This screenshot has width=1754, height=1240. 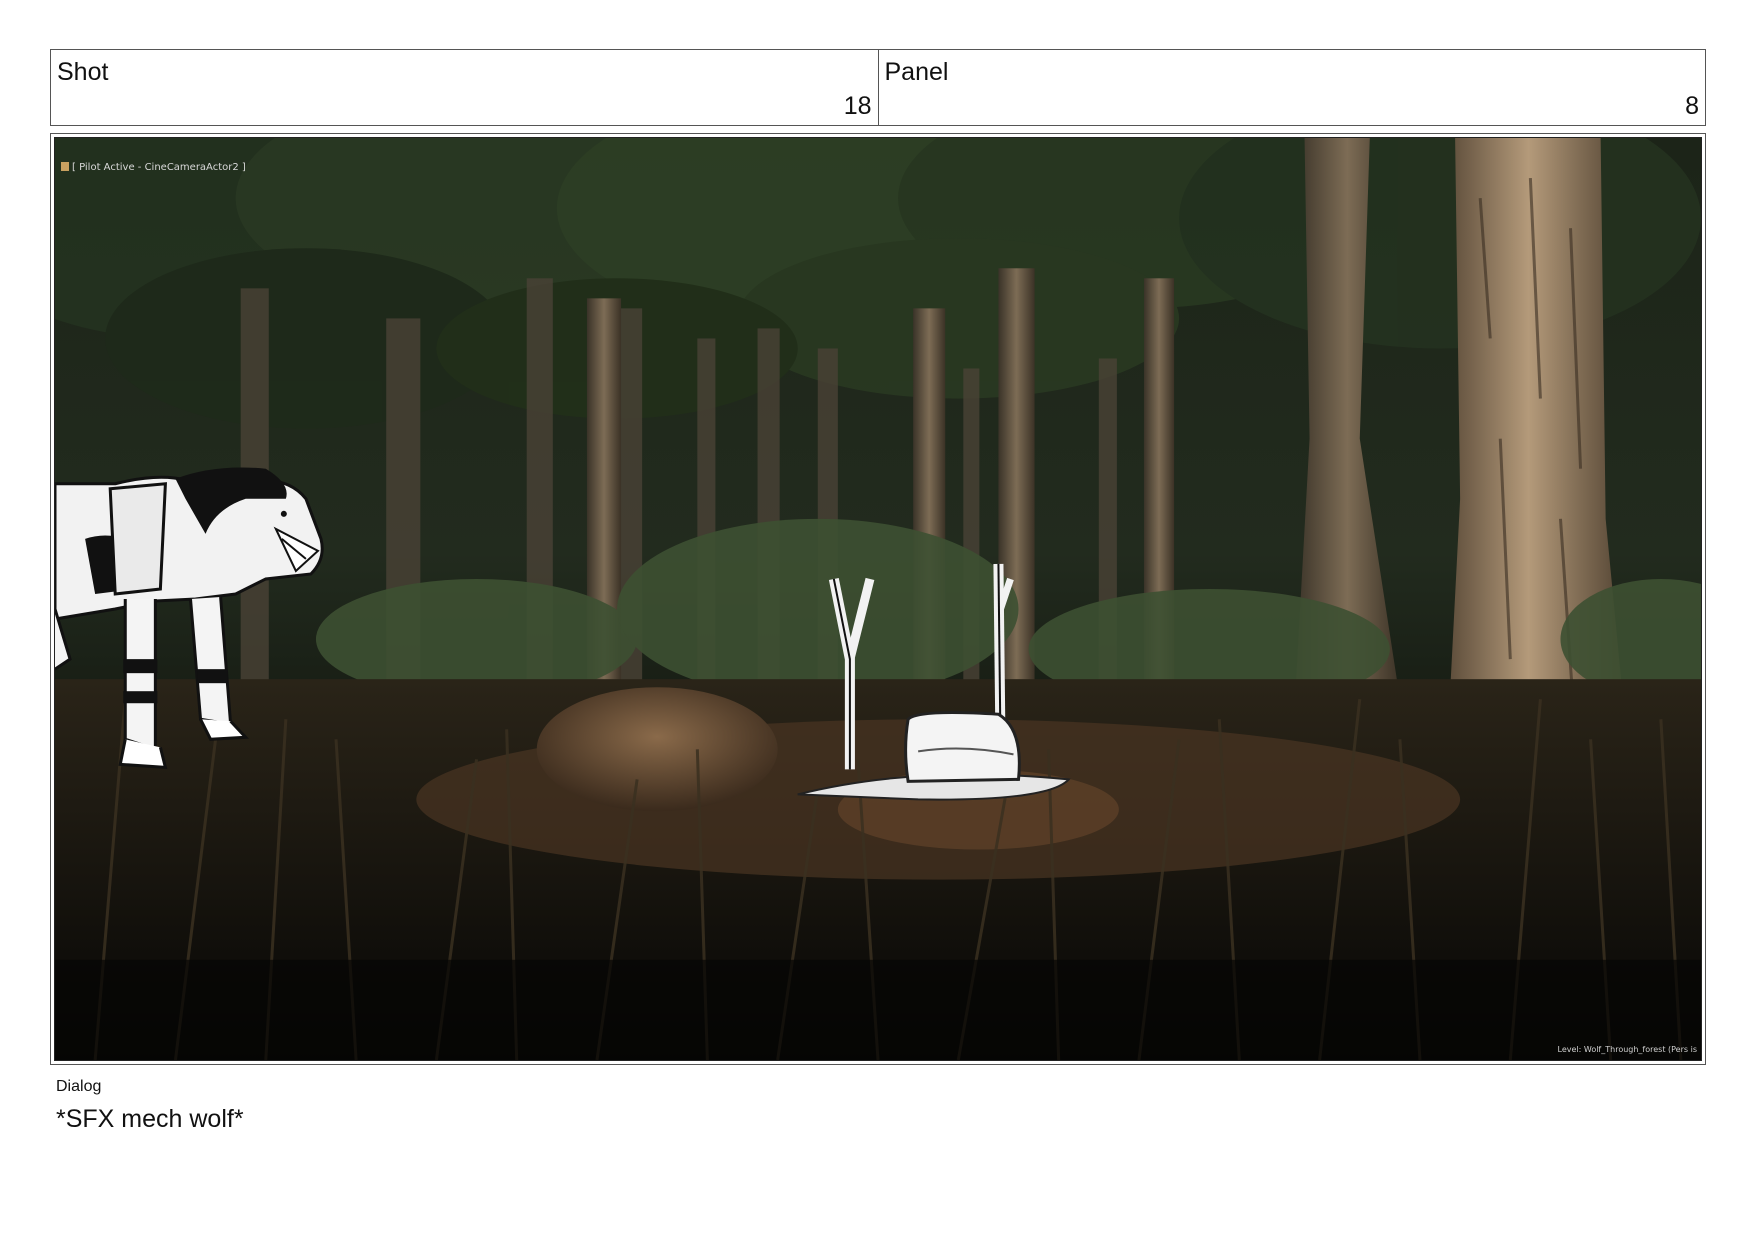 I want to click on level-name-text: Level: Wolf_Through_forest (Pers is, so click(x=1627, y=1049).